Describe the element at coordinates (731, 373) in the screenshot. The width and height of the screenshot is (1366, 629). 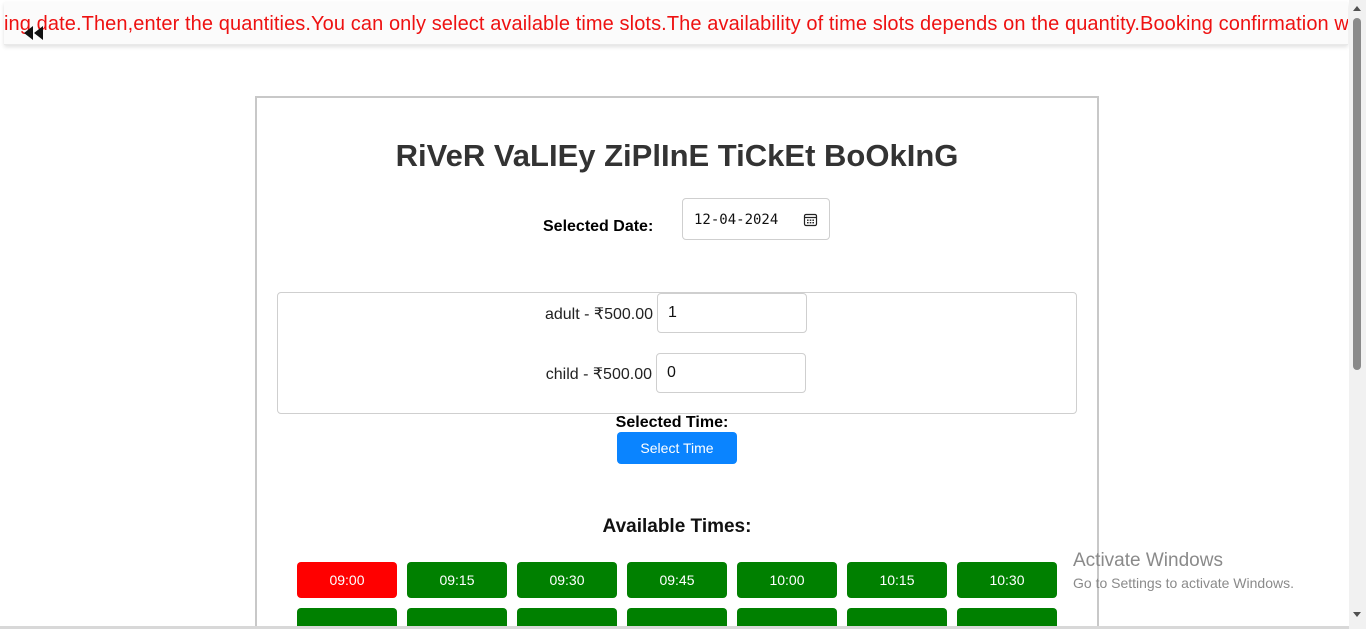
I see `child-quantity-input` at that location.